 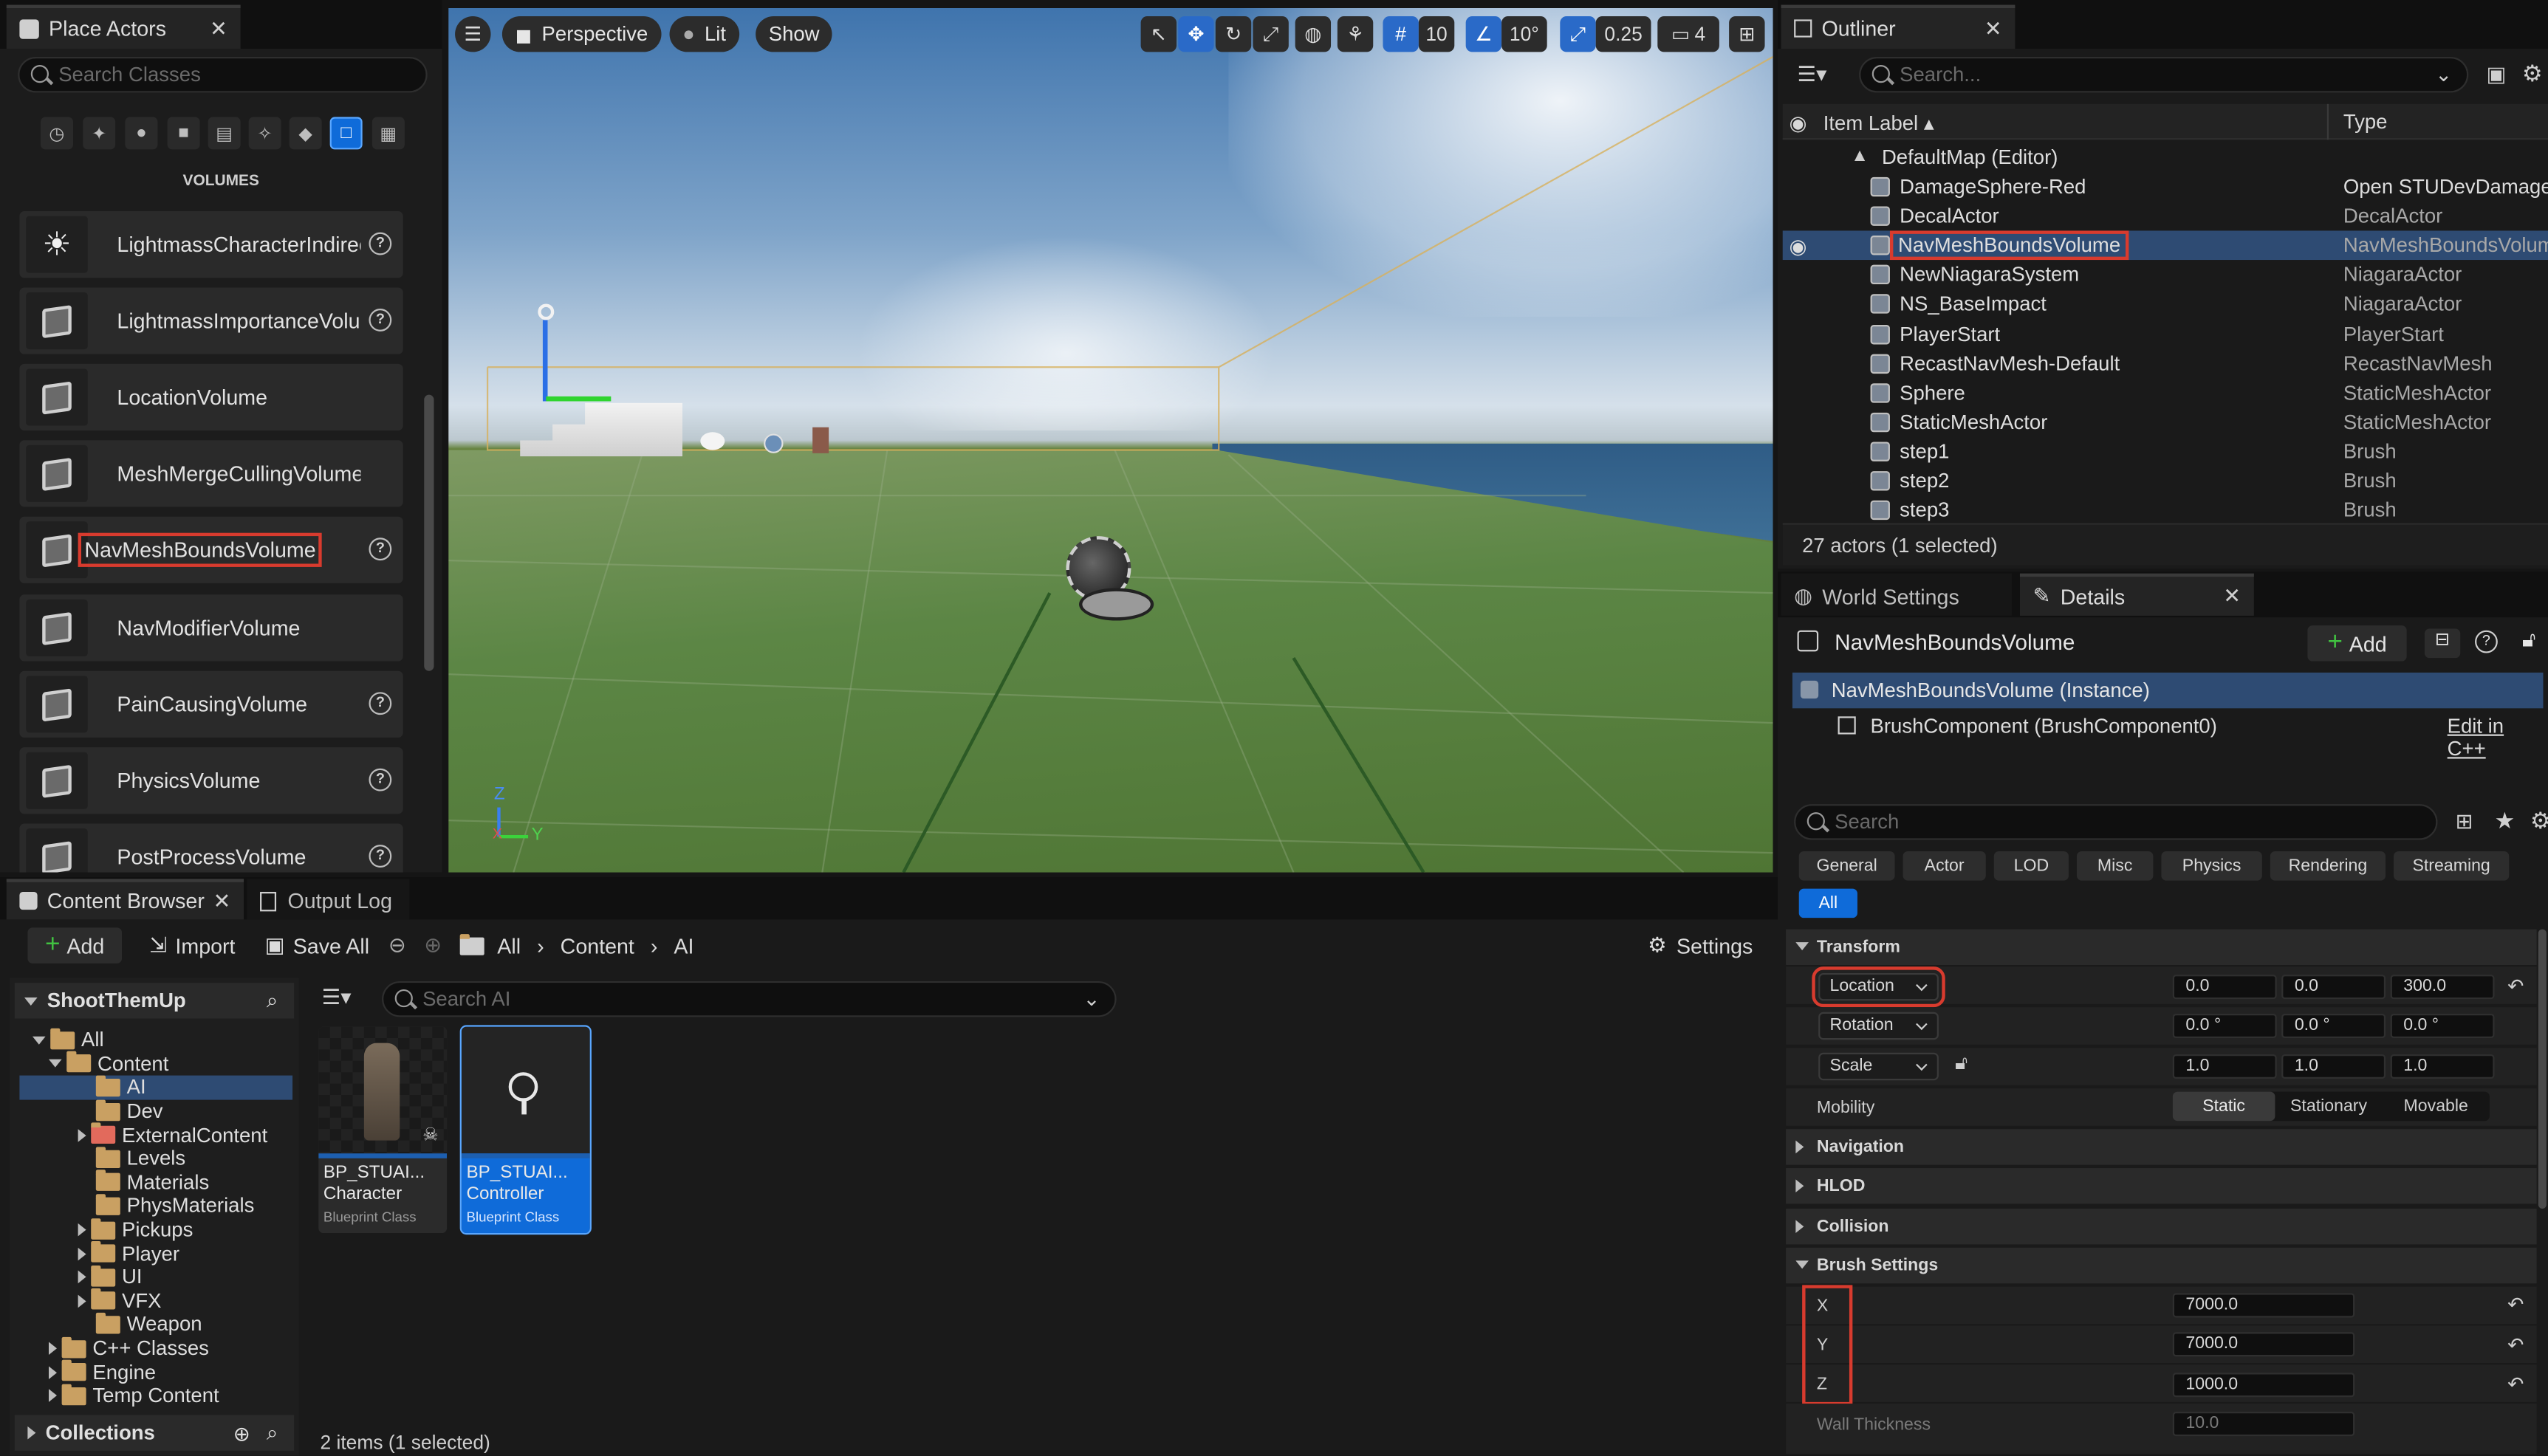 What do you see at coordinates (211, 321) in the screenshot?
I see `actor-item-lightmass-importance: LightmassImportanceVolur ?` at bounding box center [211, 321].